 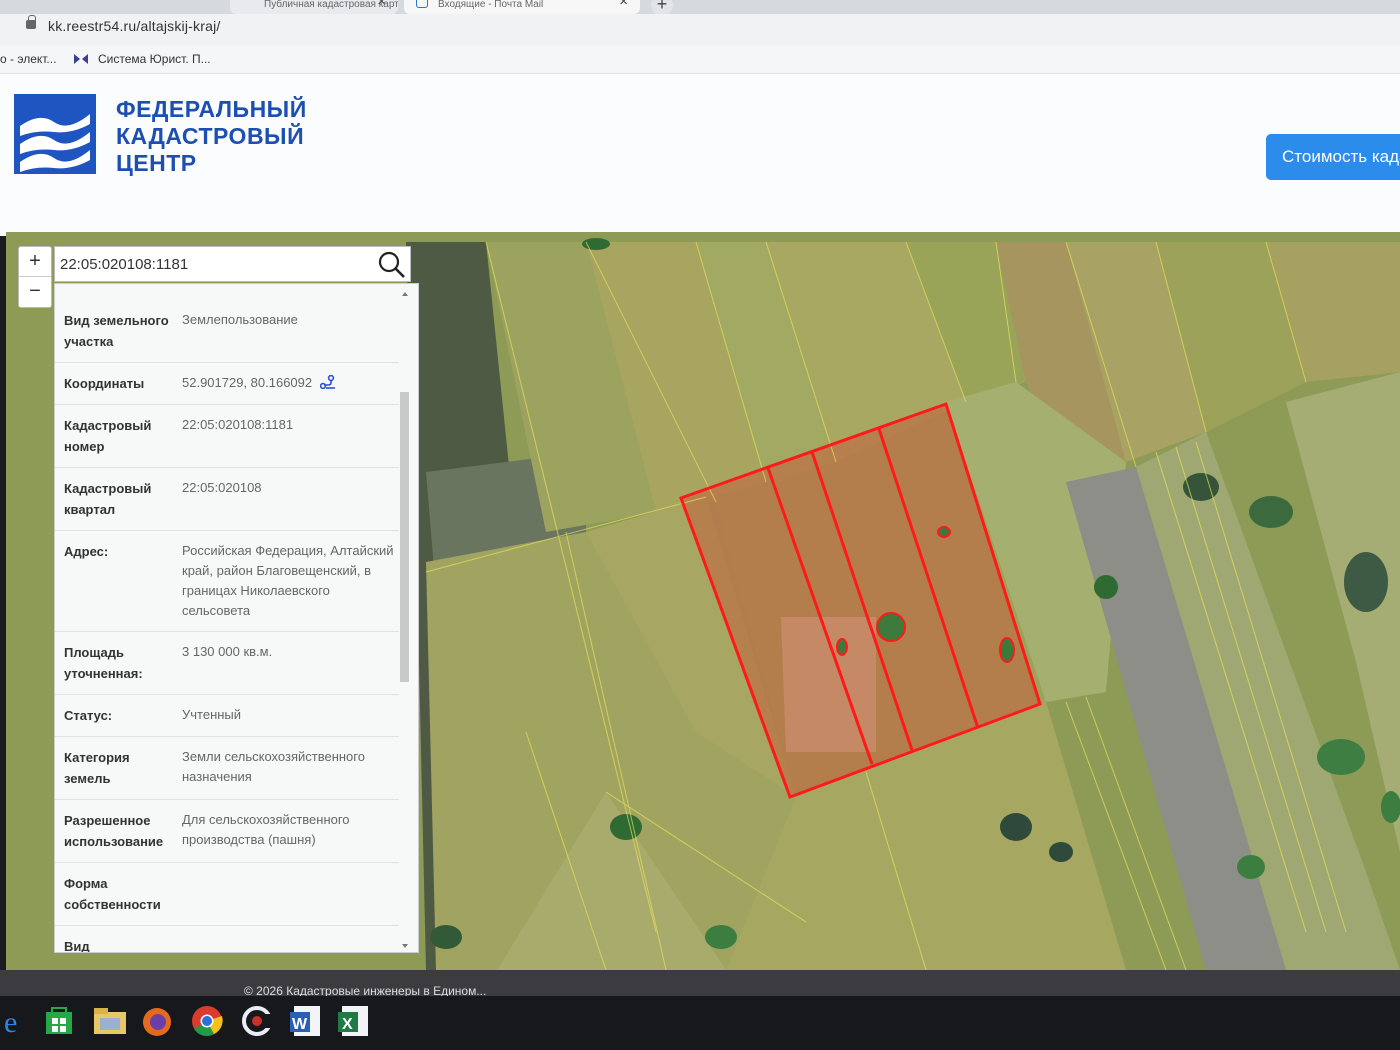 What do you see at coordinates (422, 4) in the screenshot?
I see `mail-icon` at bounding box center [422, 4].